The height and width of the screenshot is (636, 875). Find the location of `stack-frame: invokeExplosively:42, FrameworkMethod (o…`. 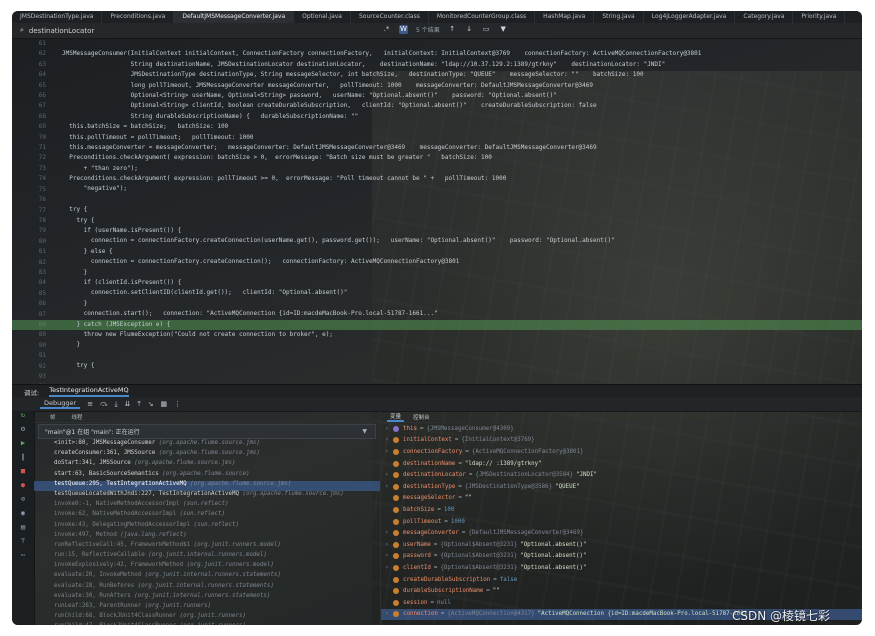

stack-frame: invokeExplosively:42, FrameworkMethod (o… is located at coordinates (207, 567).